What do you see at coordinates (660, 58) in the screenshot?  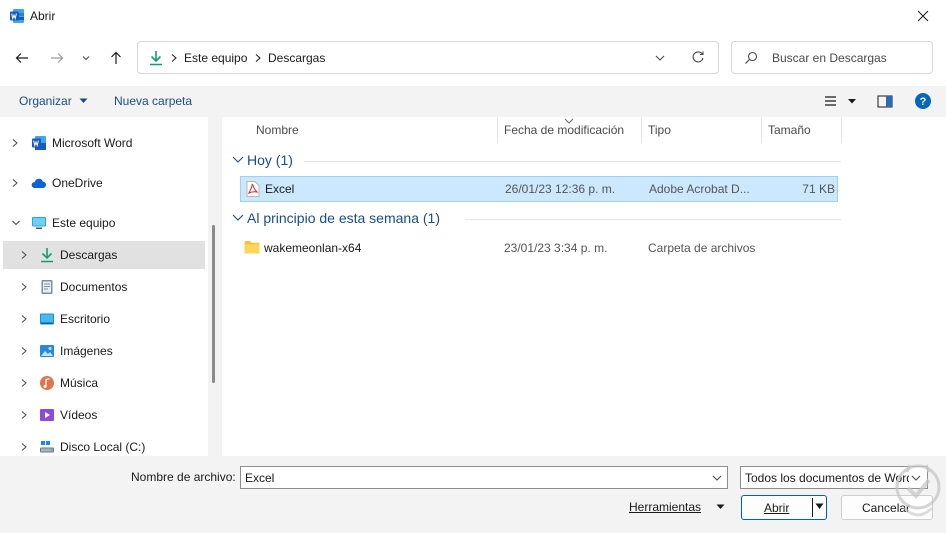 I see `address-dropdown-icon` at bounding box center [660, 58].